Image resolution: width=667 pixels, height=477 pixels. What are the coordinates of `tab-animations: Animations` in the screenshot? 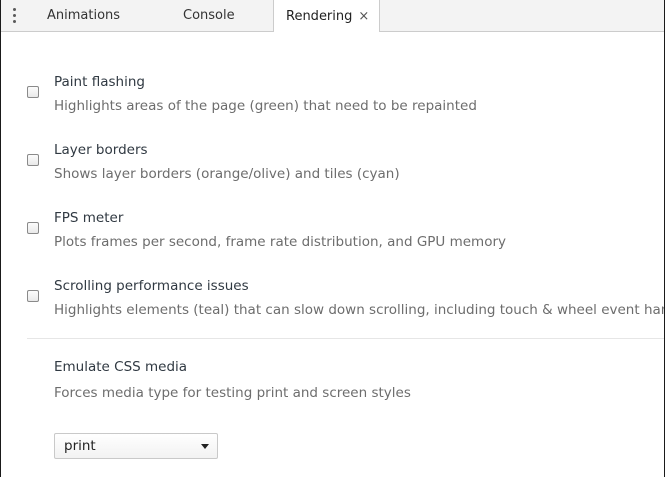 It's located at (83, 15).